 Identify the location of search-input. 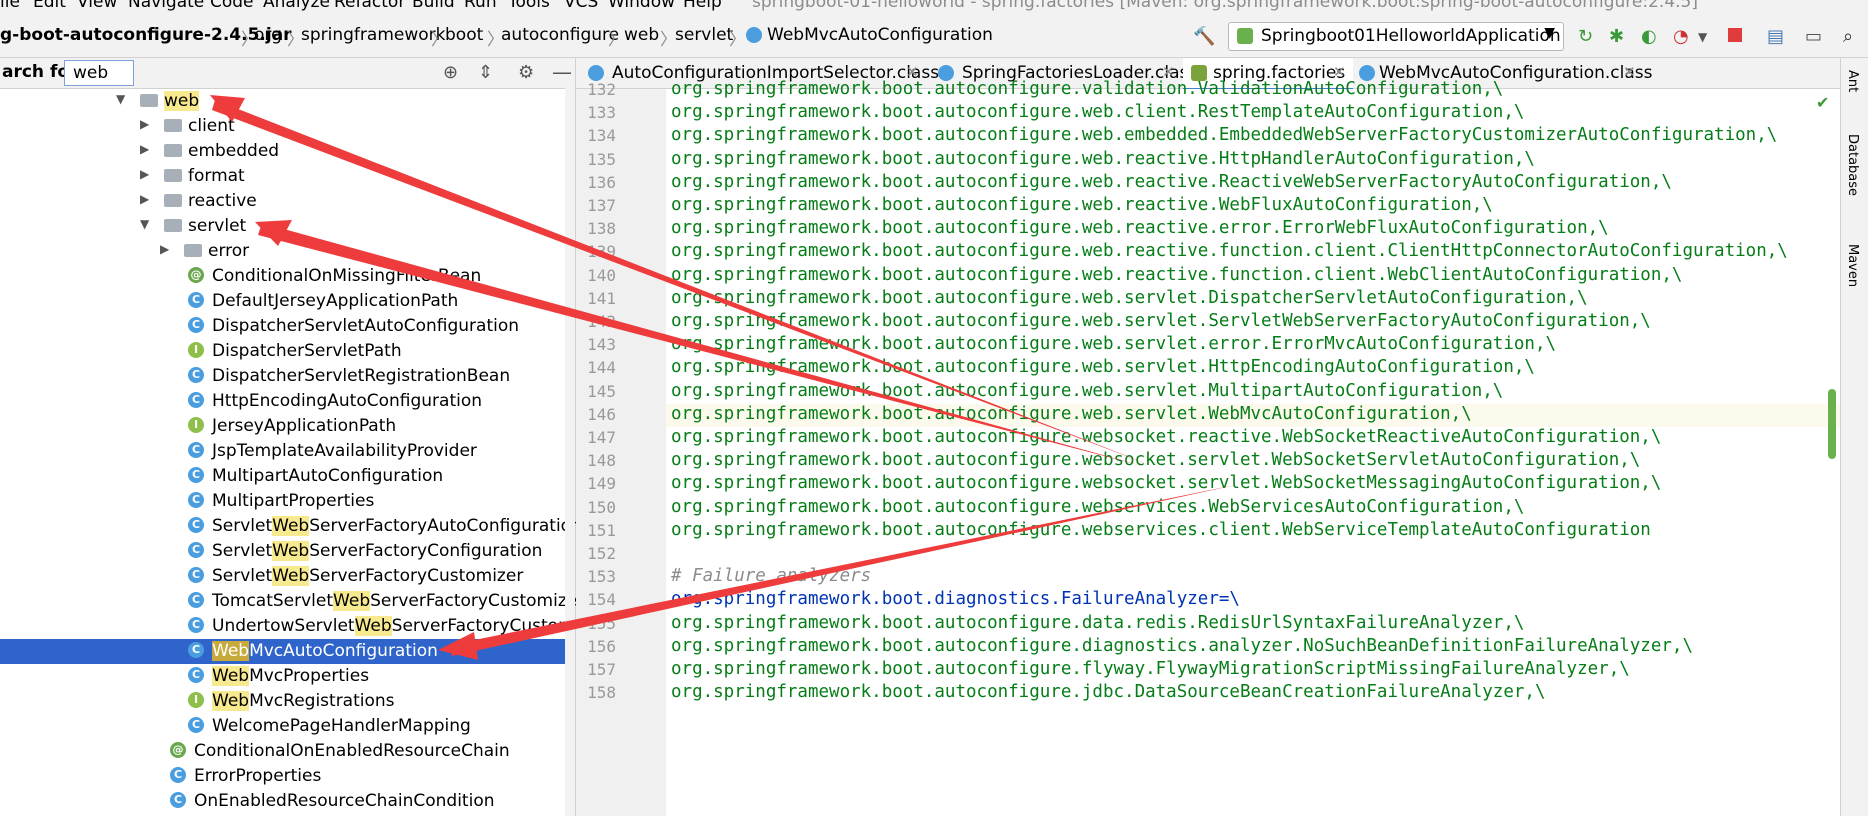
(99, 73).